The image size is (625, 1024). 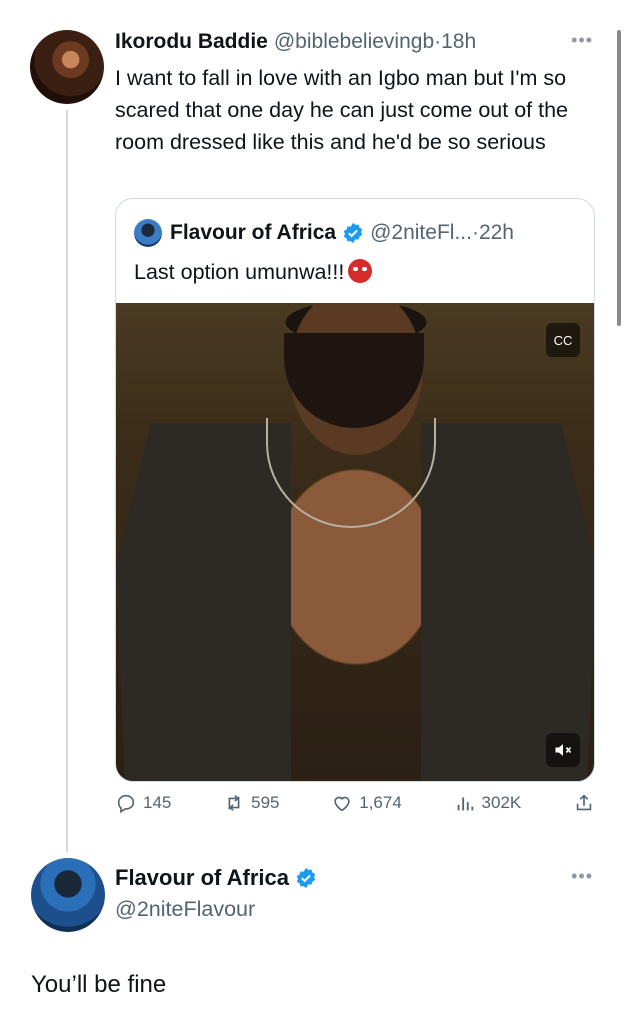 I want to click on author-handle: @biblebelievingb, so click(x=354, y=42).